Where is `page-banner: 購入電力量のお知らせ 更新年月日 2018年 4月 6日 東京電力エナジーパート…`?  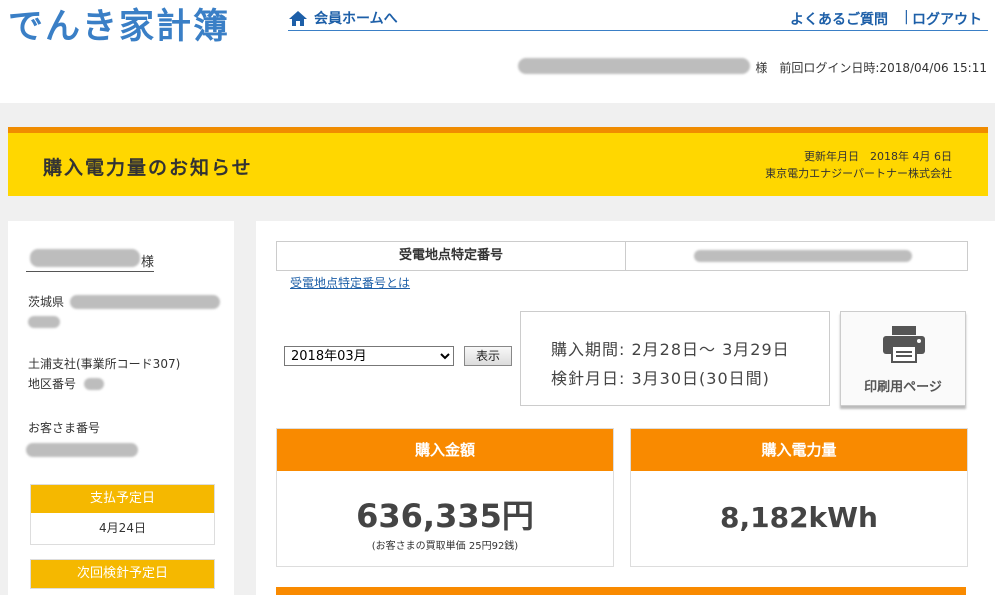
page-banner: 購入電力量のお知らせ 更新年月日 2018年 4月 6日 東京電力エナジーパート… is located at coordinates (498, 164).